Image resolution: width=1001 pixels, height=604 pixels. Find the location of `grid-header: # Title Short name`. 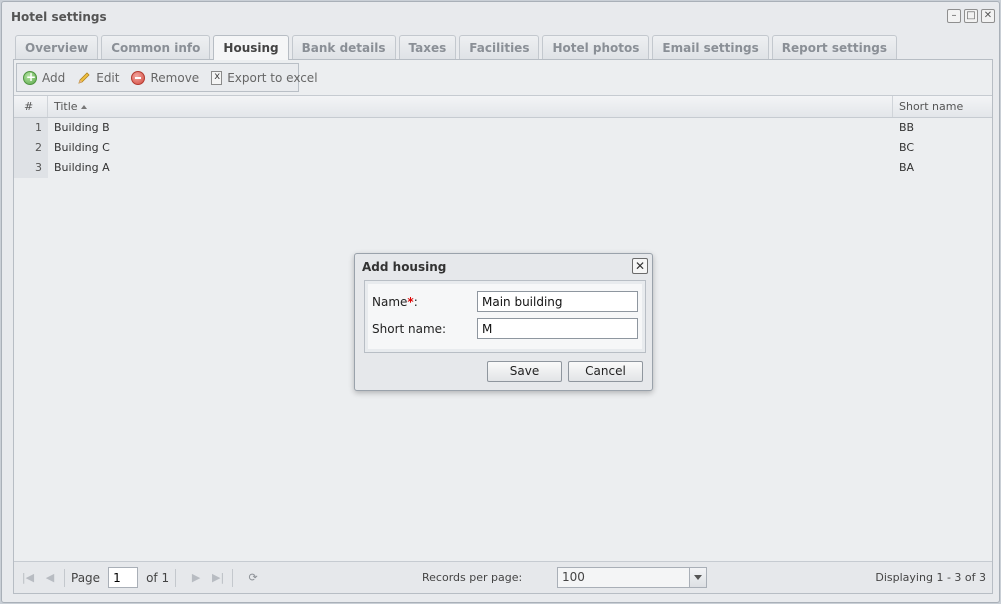

grid-header: # Title Short name is located at coordinates (503, 106).